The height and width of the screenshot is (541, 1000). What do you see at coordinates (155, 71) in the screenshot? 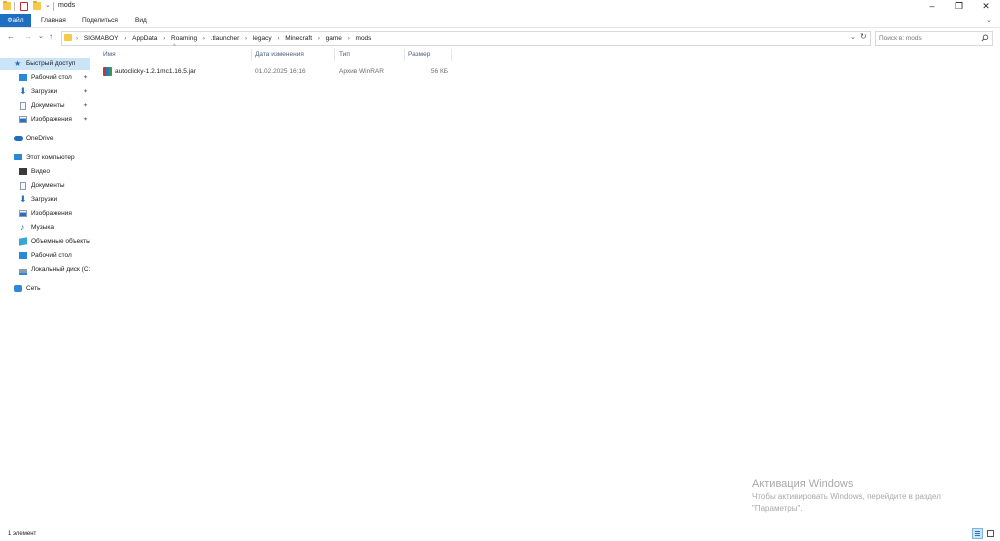
I see `file-name: autoclicky-1.2.1mc1.16.5.jar` at bounding box center [155, 71].